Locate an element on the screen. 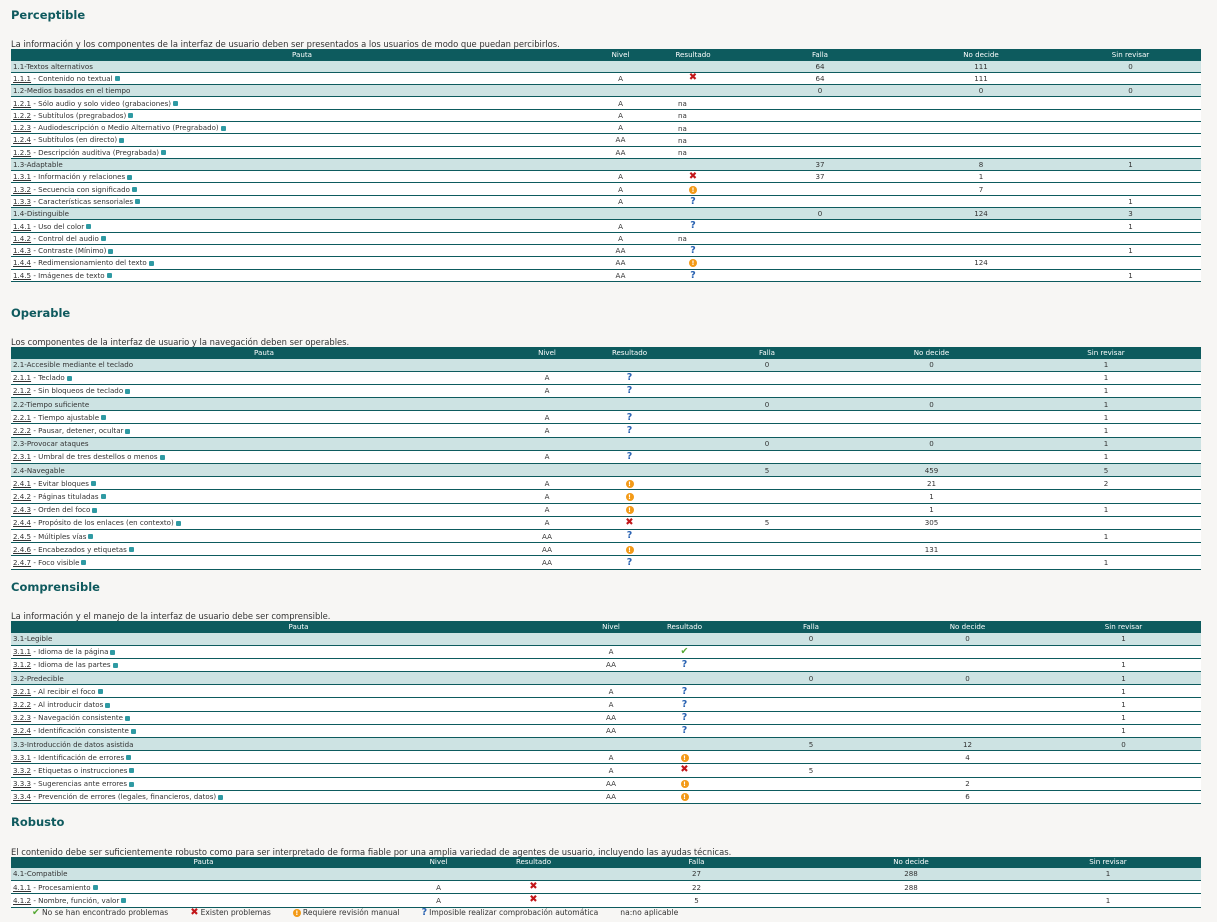 The image size is (1217, 922). criterion-link: 3.3.2 is located at coordinates (22, 770).